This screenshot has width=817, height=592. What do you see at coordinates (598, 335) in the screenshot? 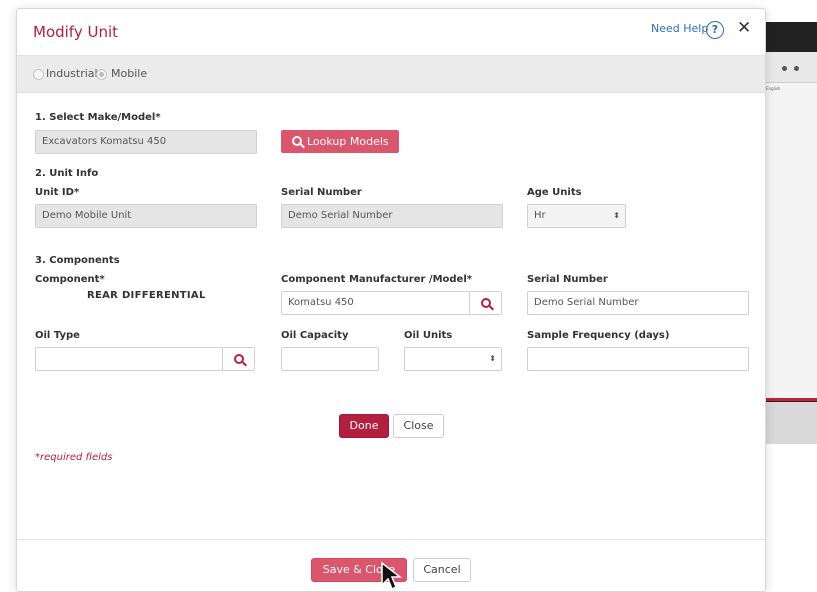
I see `sample-frequency-label: Sample Frequency (days)` at bounding box center [598, 335].